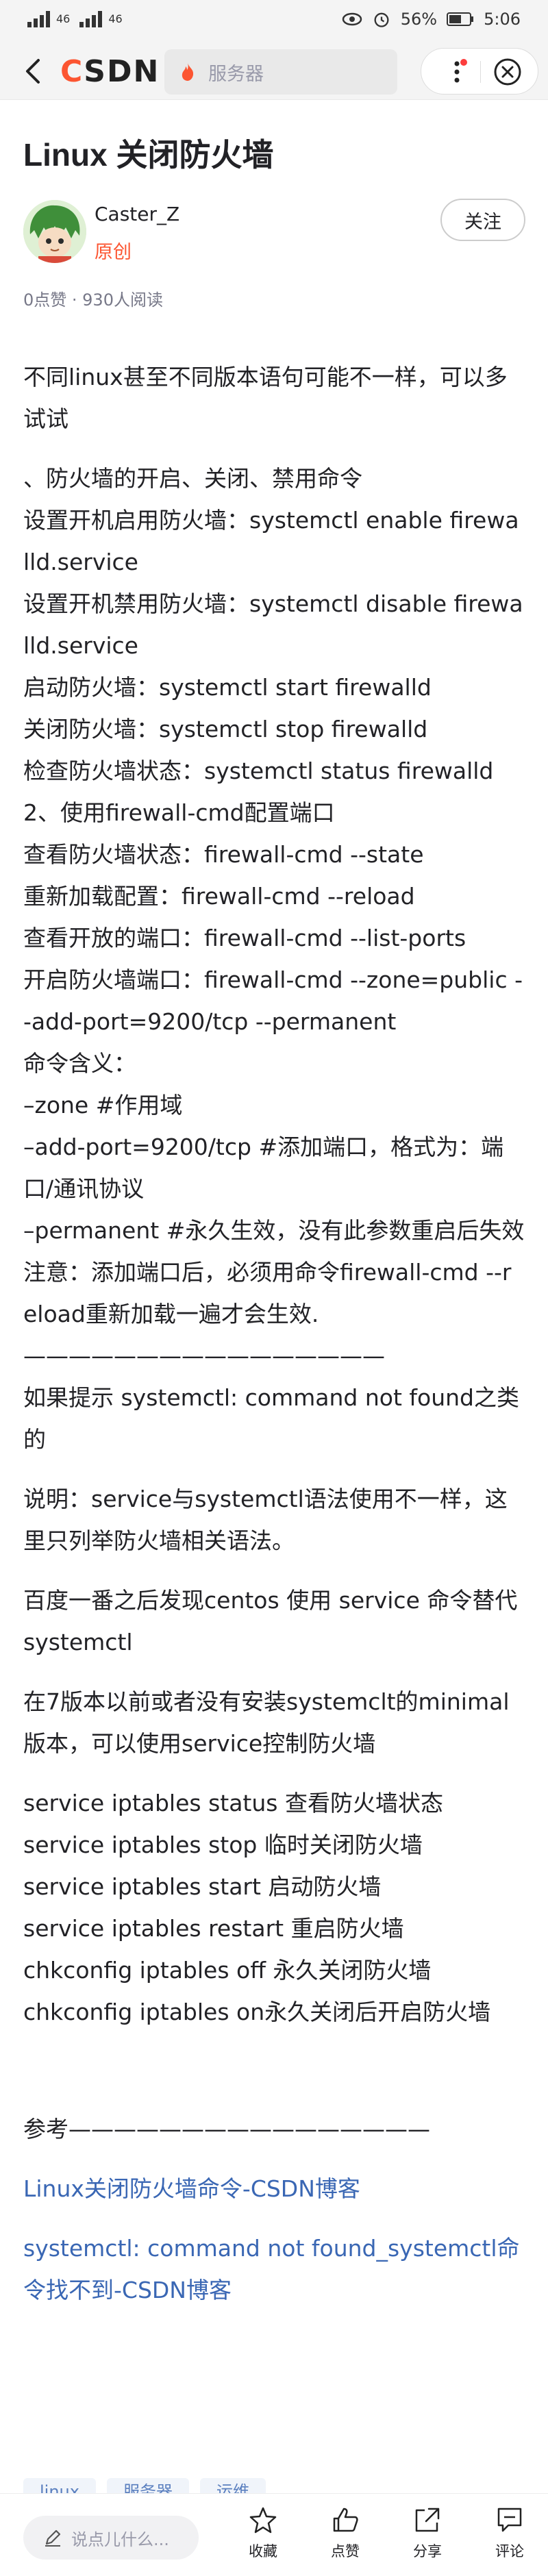 The height and width of the screenshot is (2576, 548). I want to click on thumbs-up-icon, so click(345, 2520).